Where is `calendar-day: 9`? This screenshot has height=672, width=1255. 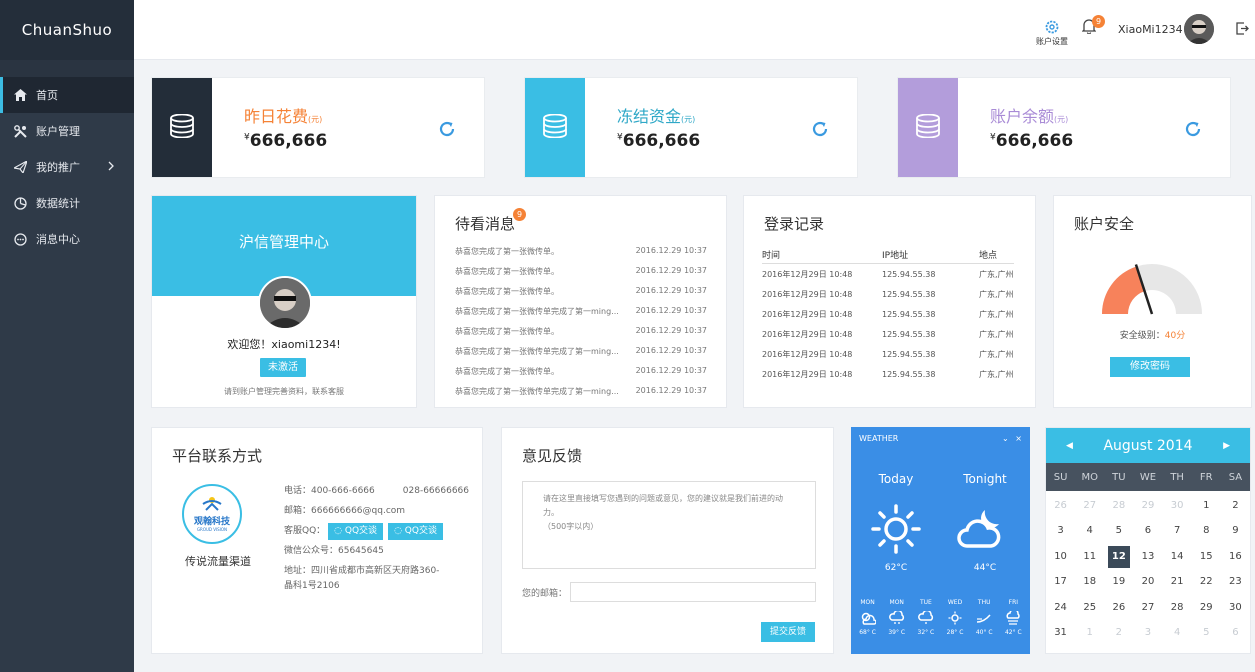
calendar-day: 9 is located at coordinates (1235, 531).